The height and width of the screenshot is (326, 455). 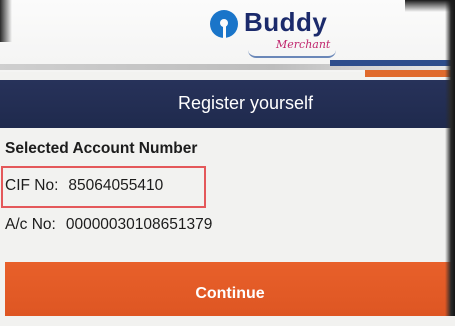 What do you see at coordinates (116, 185) in the screenshot?
I see `cif-value: 85064055410` at bounding box center [116, 185].